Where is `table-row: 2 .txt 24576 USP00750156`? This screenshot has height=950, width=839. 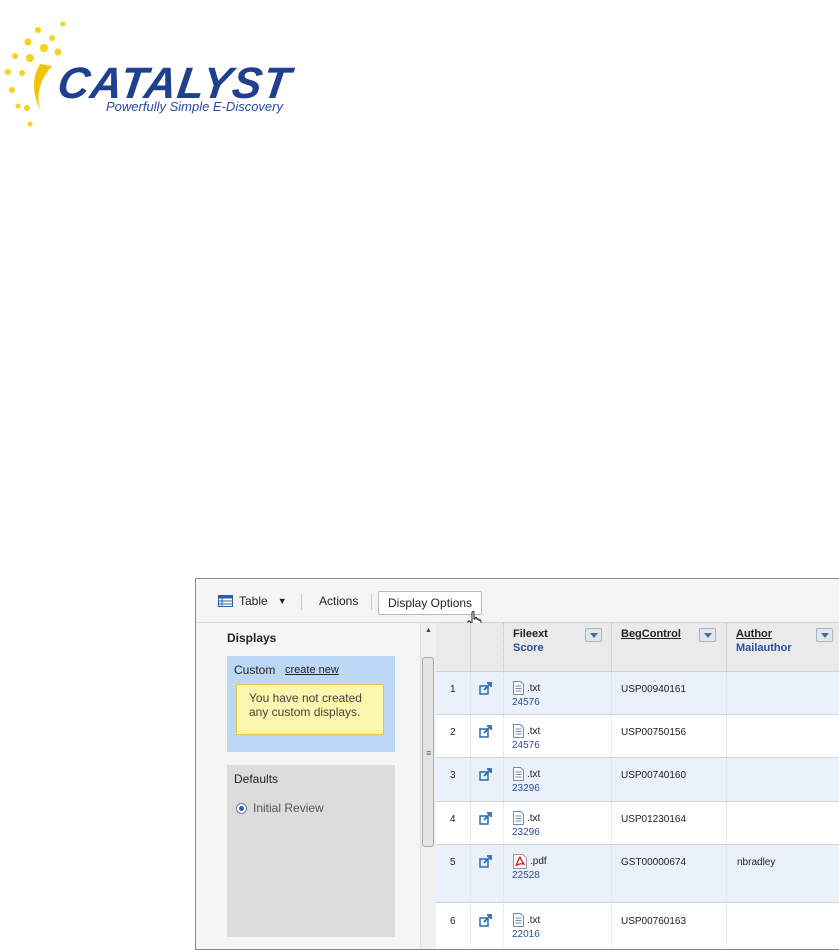 table-row: 2 .txt 24576 USP00750156 is located at coordinates (637, 736).